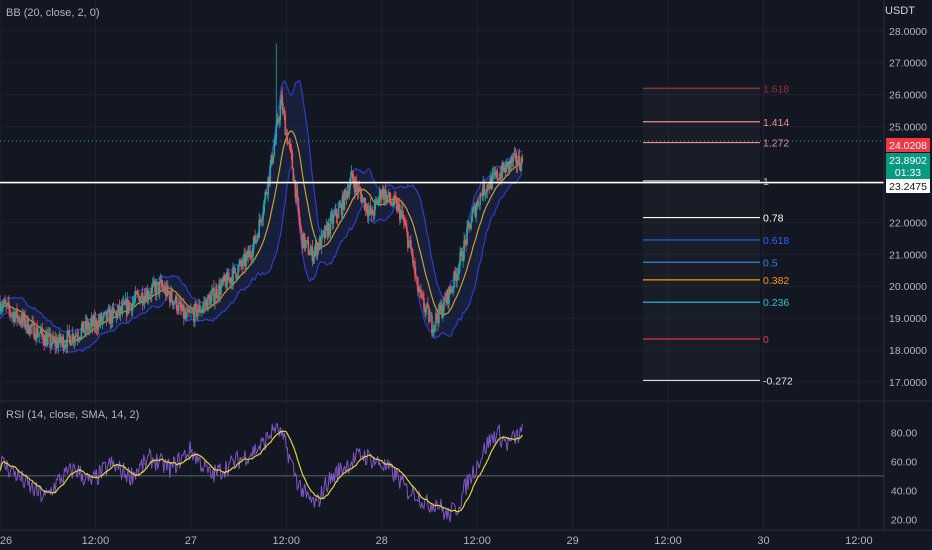 The height and width of the screenshot is (550, 932). What do you see at coordinates (908, 287) in the screenshot?
I see `price-tick-label: 20.0000` at bounding box center [908, 287].